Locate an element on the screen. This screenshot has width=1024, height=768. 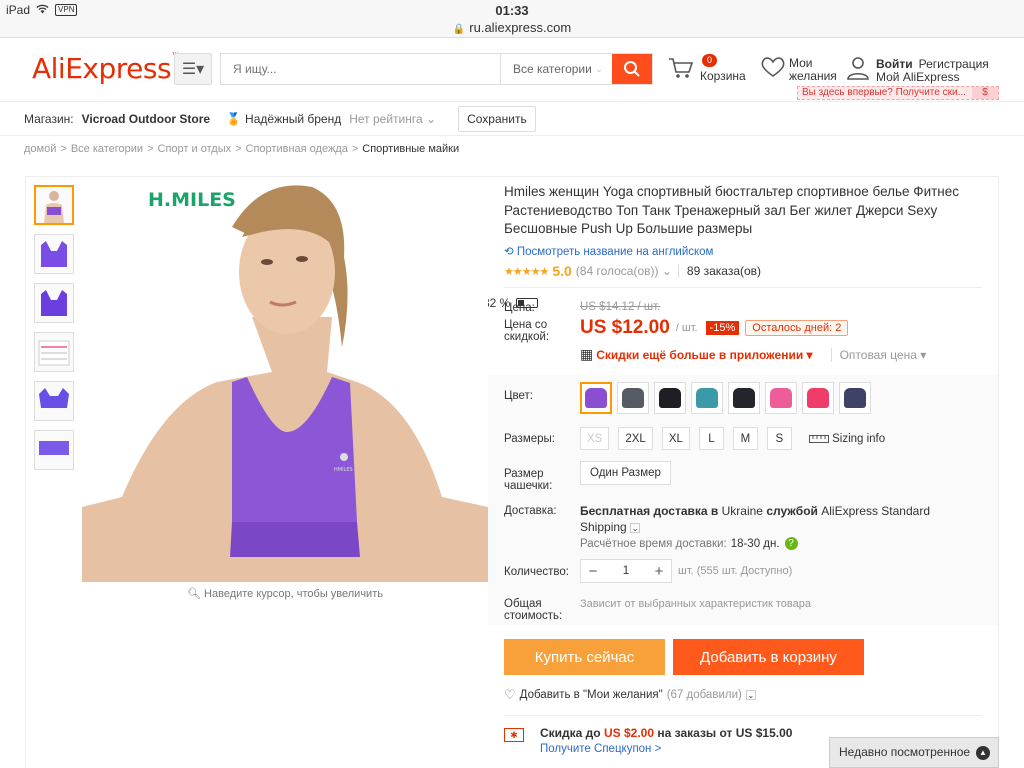
sale-price: US $12.00 is located at coordinates (625, 327).